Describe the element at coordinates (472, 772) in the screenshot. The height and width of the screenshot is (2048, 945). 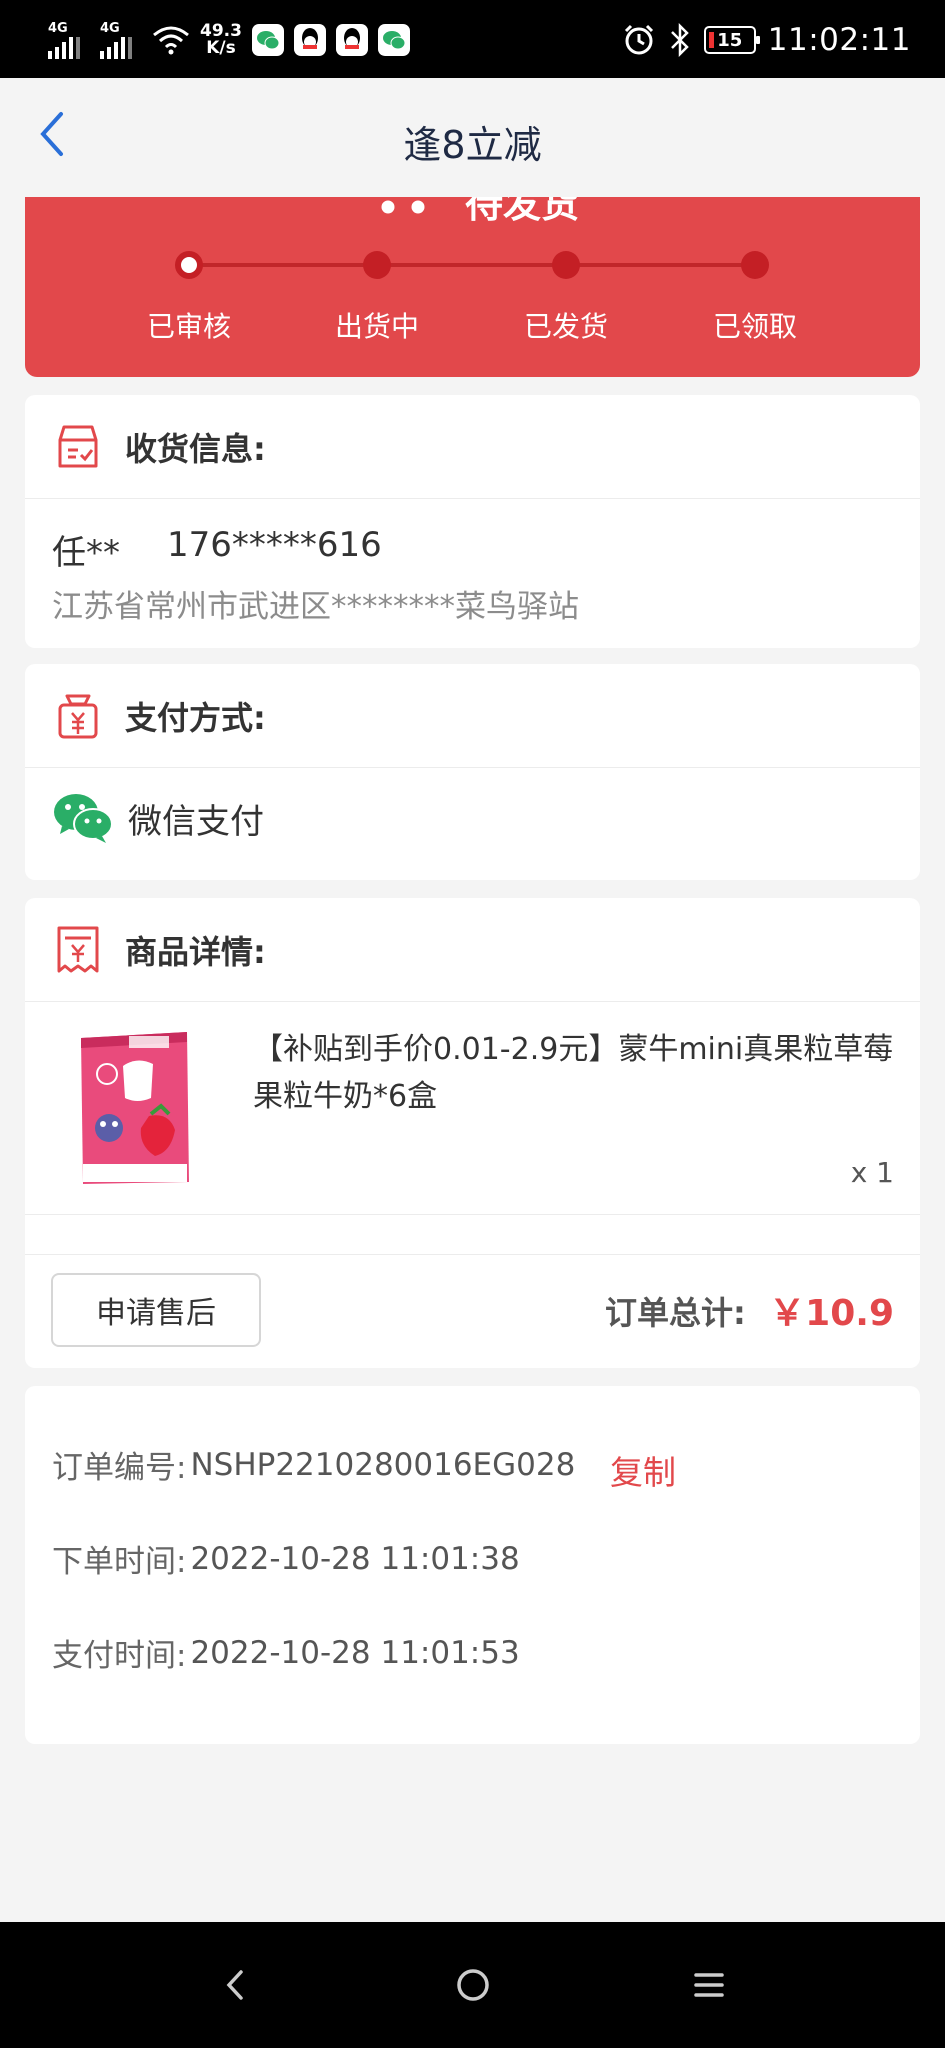
I see `payment-method-card: 支付方式: 微信支付` at that location.